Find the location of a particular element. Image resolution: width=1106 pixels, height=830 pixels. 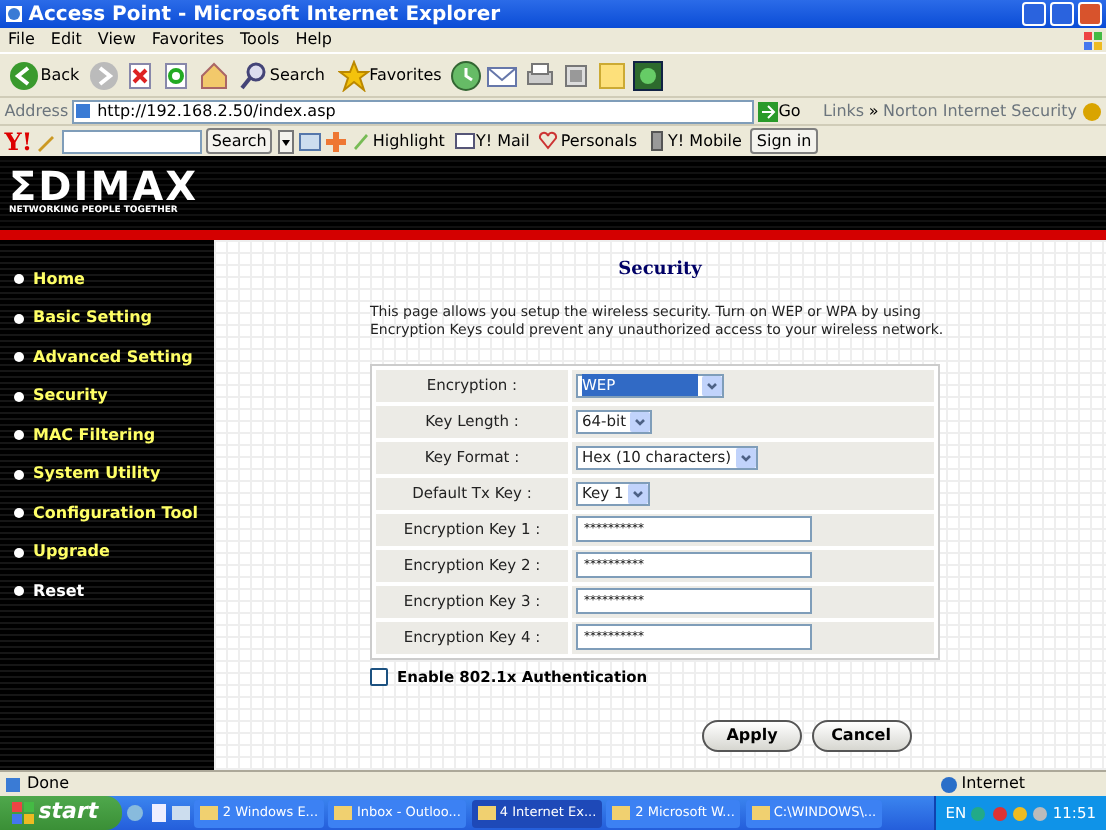

yahoo-logo: Y! is located at coordinates (18, 142).